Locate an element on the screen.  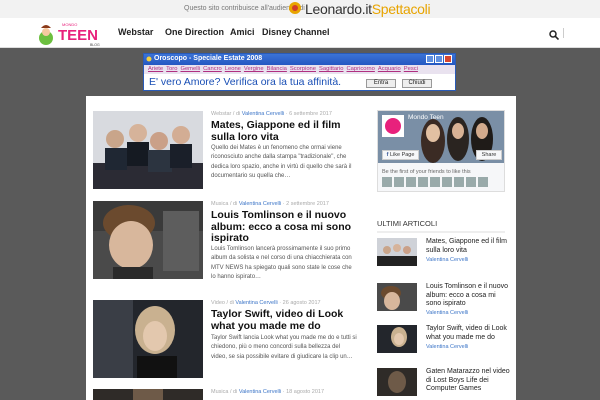
mates-photo is located at coordinates (148, 150).